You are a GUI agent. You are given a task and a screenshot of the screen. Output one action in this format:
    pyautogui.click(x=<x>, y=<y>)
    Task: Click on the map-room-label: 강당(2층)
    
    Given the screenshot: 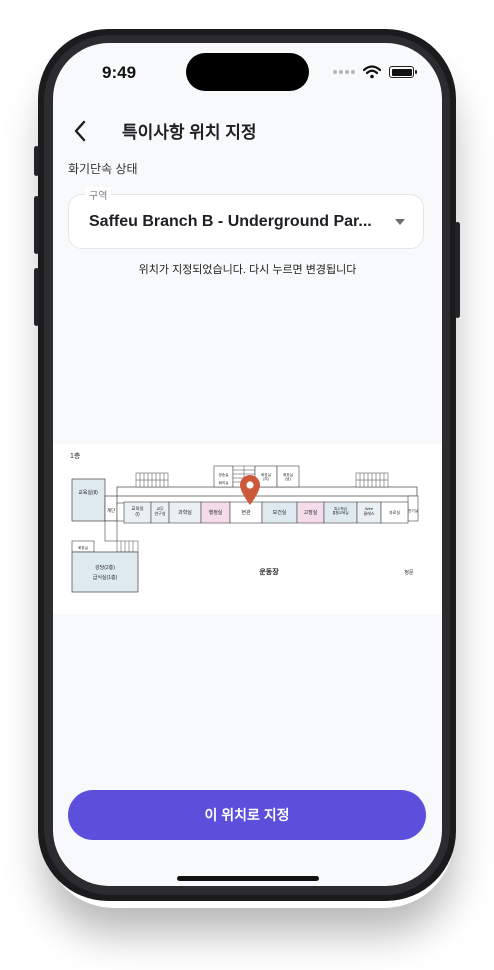 What is the action you would take?
    pyautogui.click(x=105, y=567)
    